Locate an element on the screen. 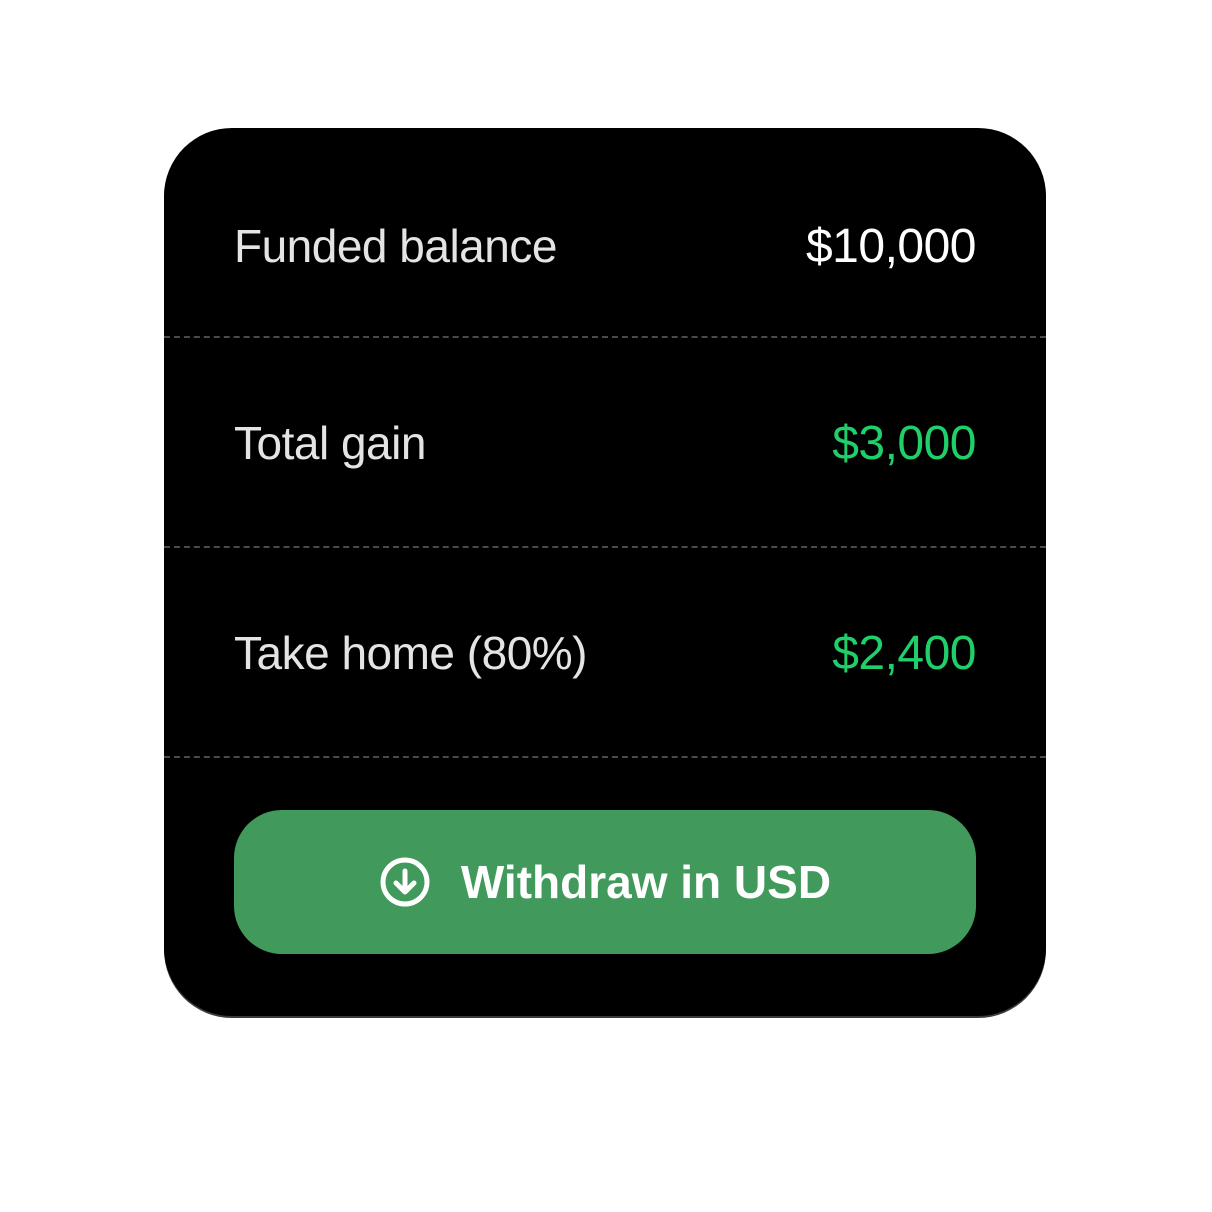 Image resolution: width=1212 pixels, height=1212 pixels. take-home-value: $2,400 is located at coordinates (904, 653).